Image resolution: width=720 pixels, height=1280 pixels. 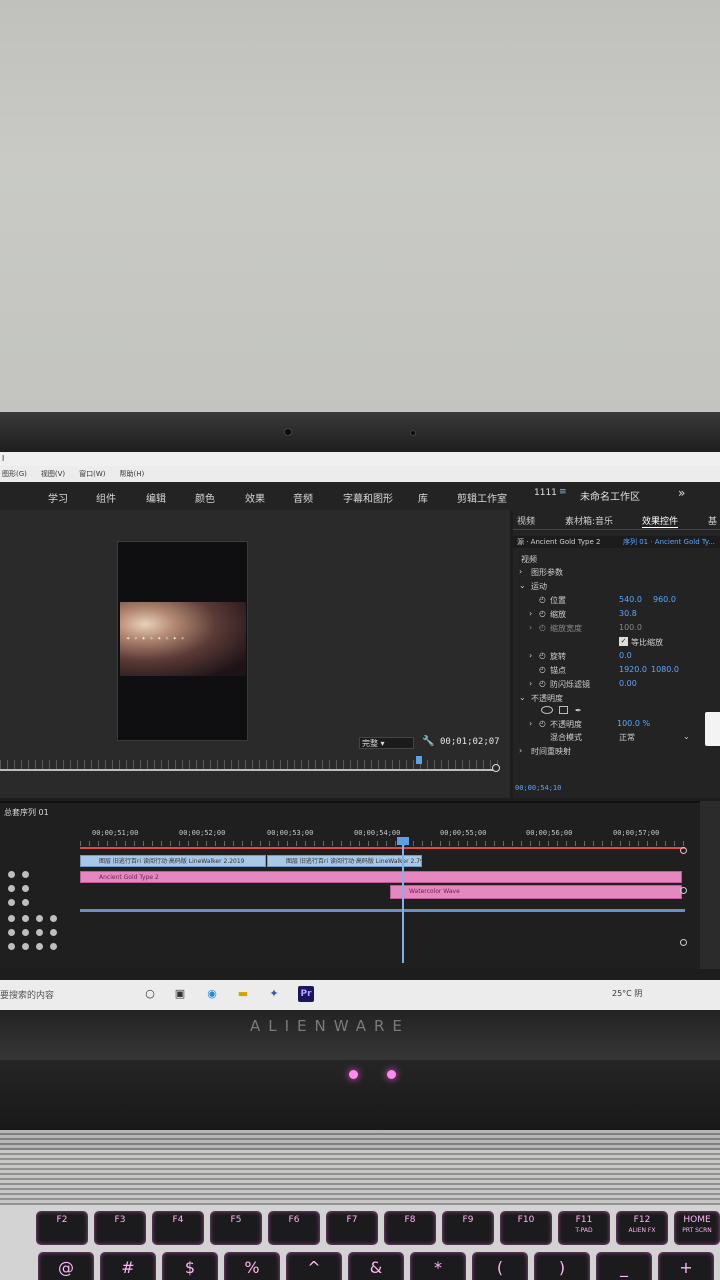 I want to click on key-7: &, so click(x=376, y=1266).